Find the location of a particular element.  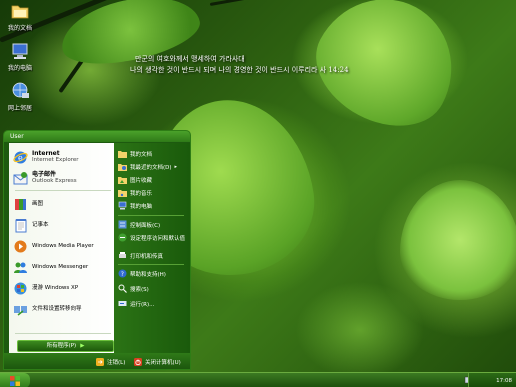

place-label: 控制面板(C) is located at coordinates (145, 225).